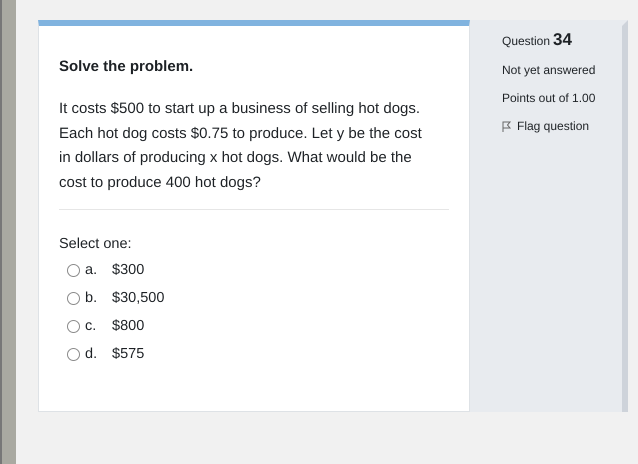  What do you see at coordinates (506, 126) in the screenshot?
I see `flag-icon` at bounding box center [506, 126].